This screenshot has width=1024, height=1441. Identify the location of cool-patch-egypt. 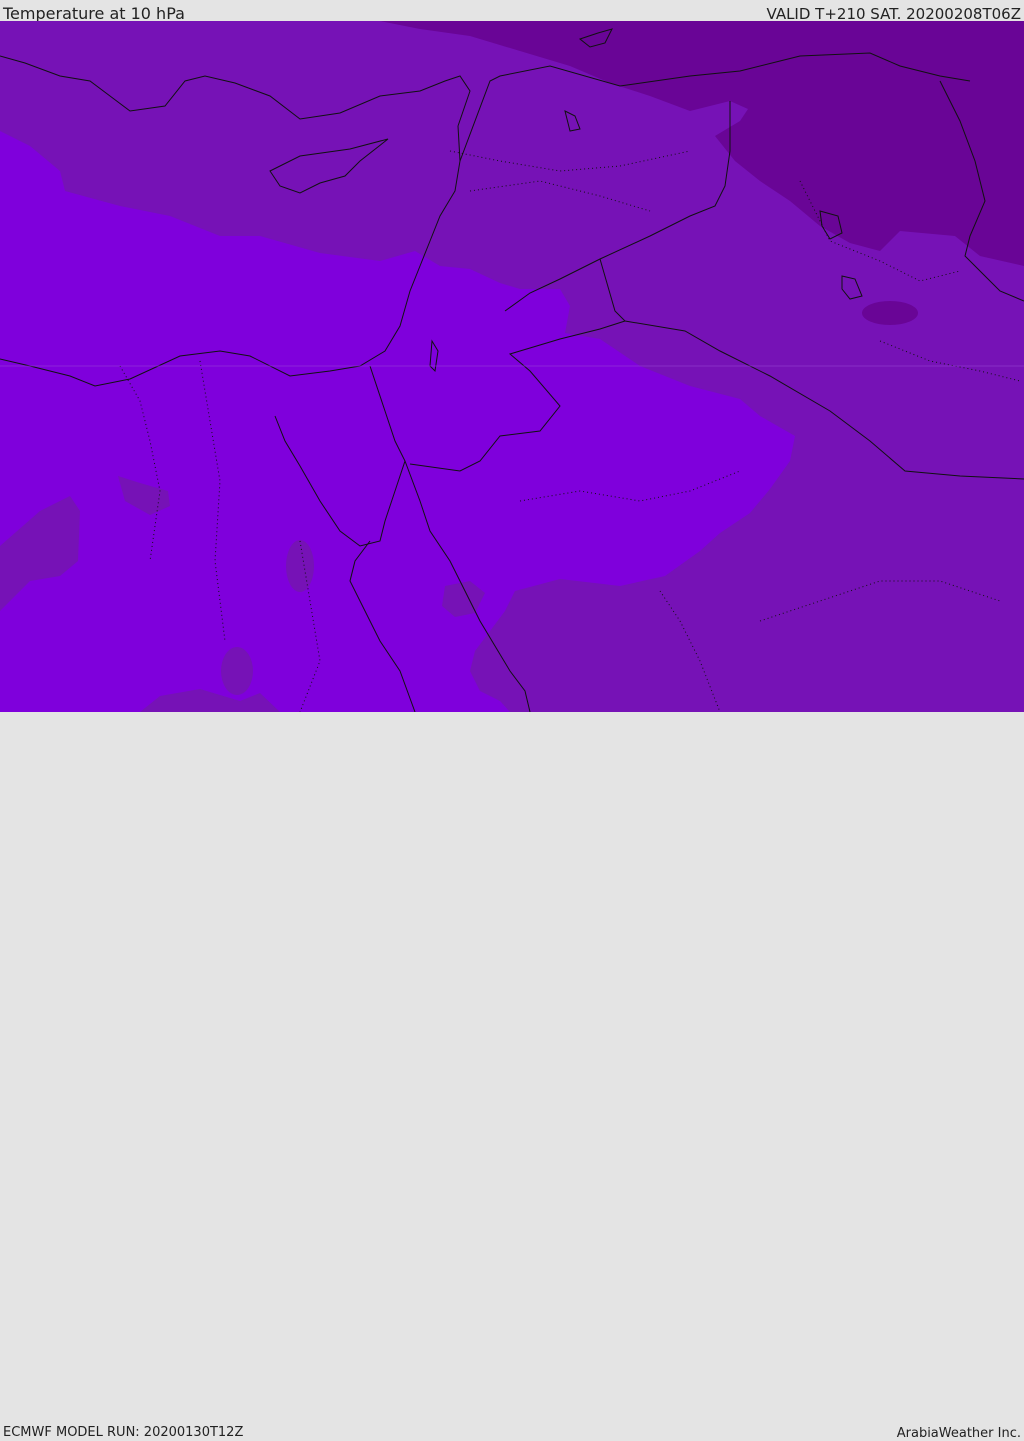
(300, 566).